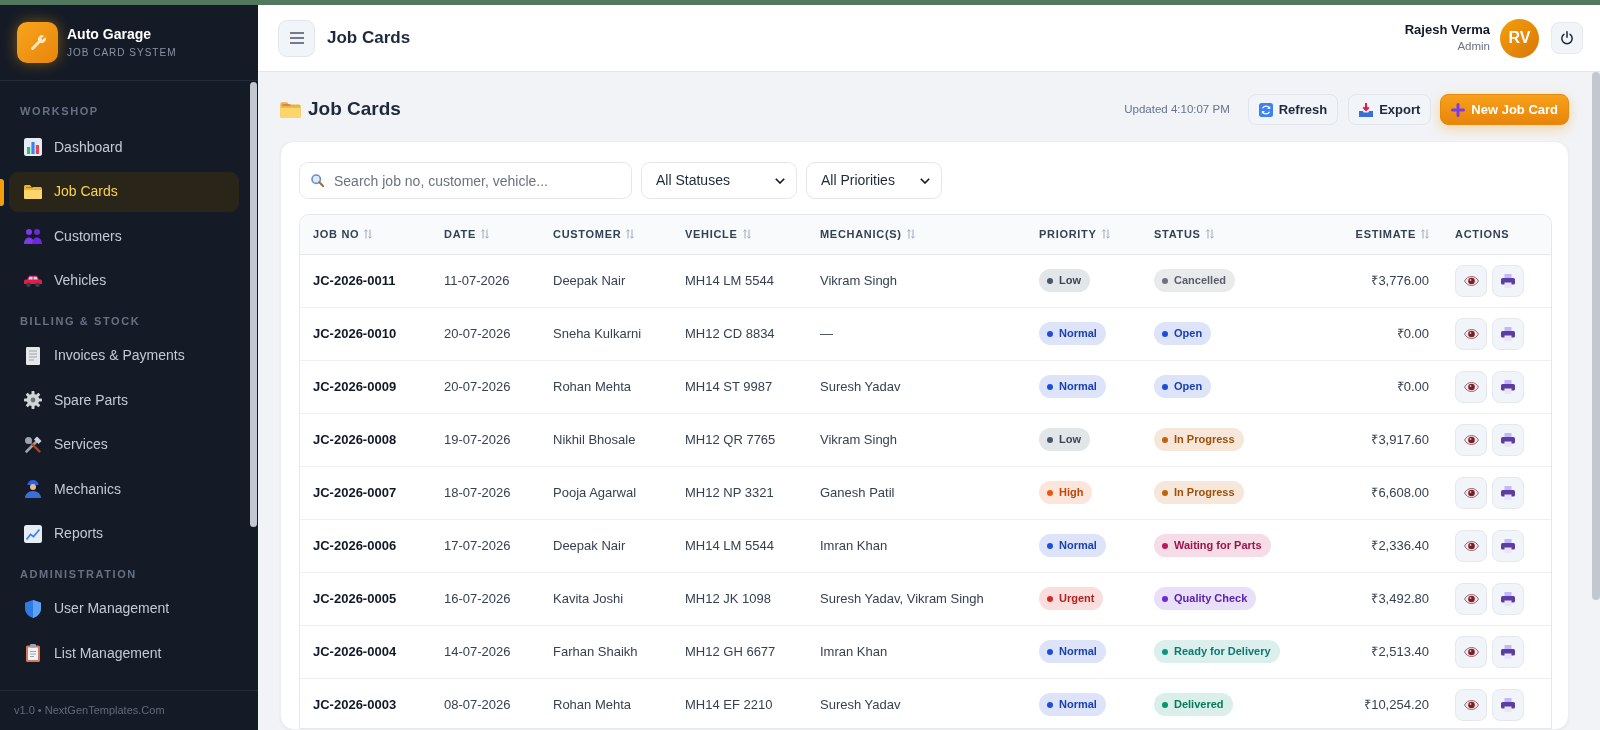 The width and height of the screenshot is (1600, 730). What do you see at coordinates (916, 280) in the screenshot?
I see `table-cell: Vikram Singh` at bounding box center [916, 280].